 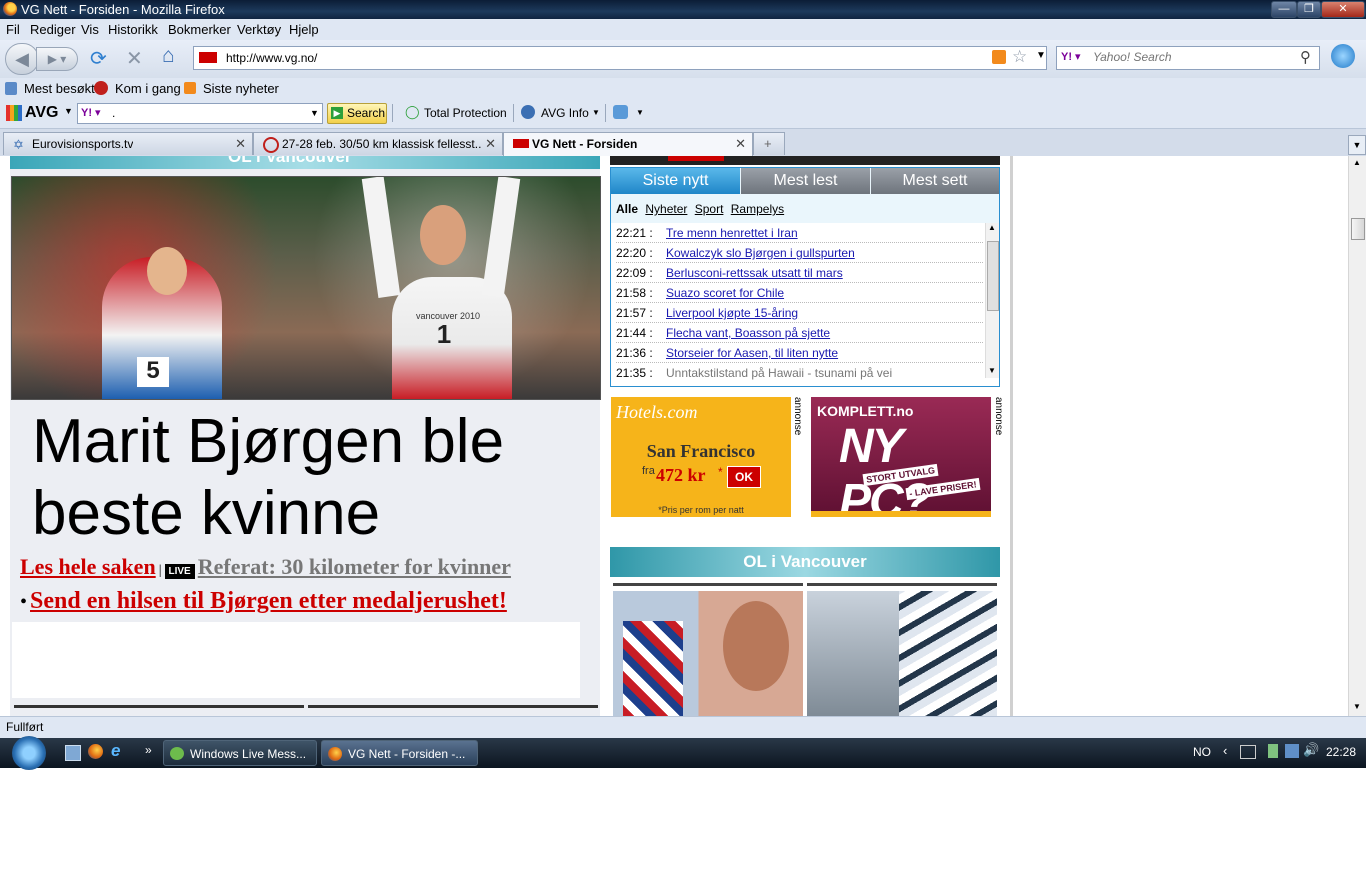 I want to click on filter-sport: Sport, so click(x=709, y=209).